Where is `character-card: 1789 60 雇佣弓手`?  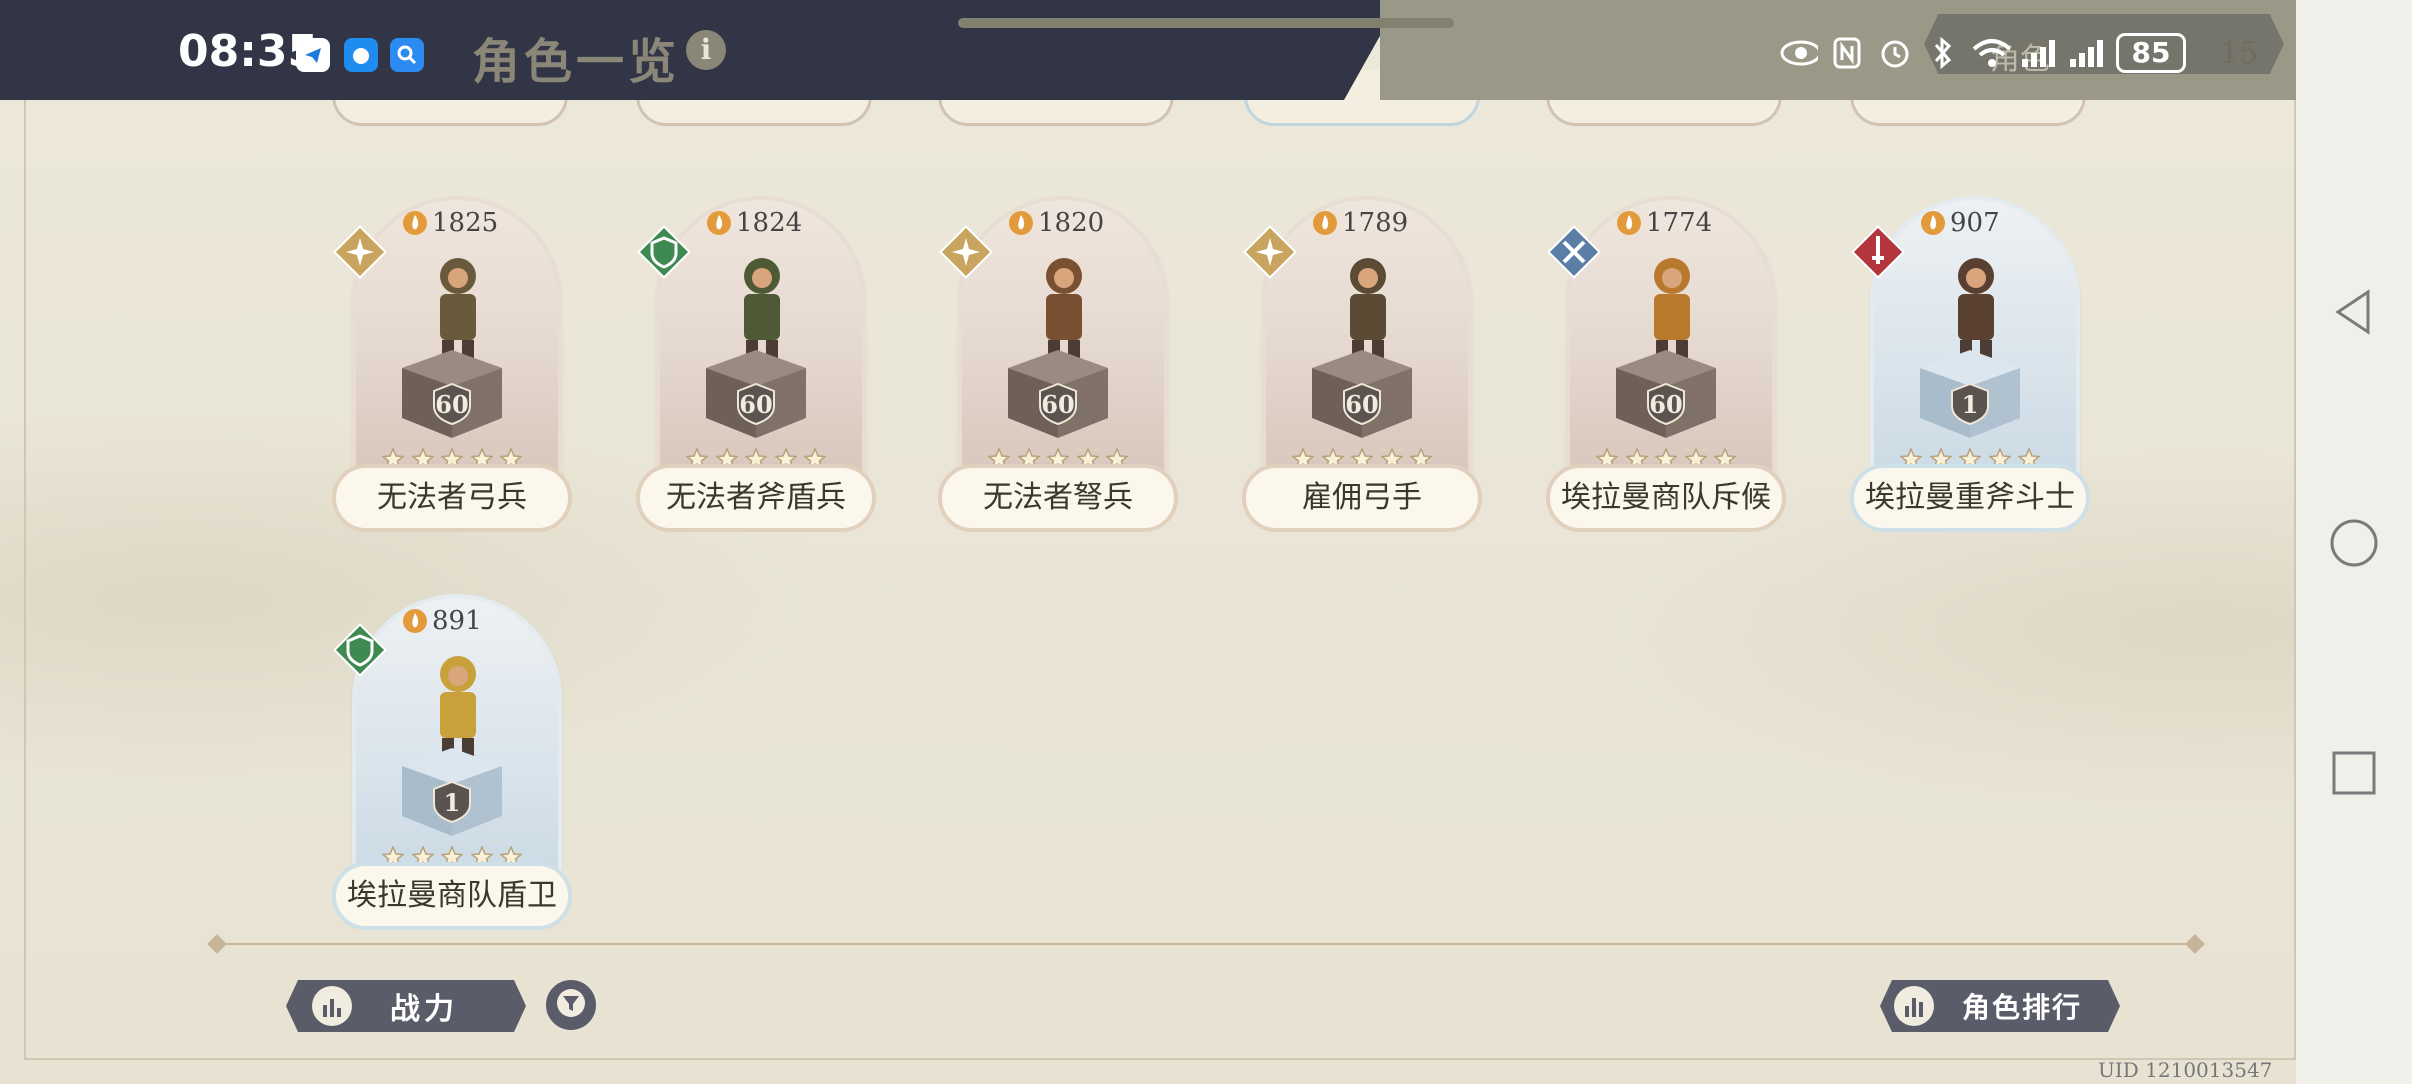
character-card: 1789 60 雇佣弓手 is located at coordinates (1362, 376).